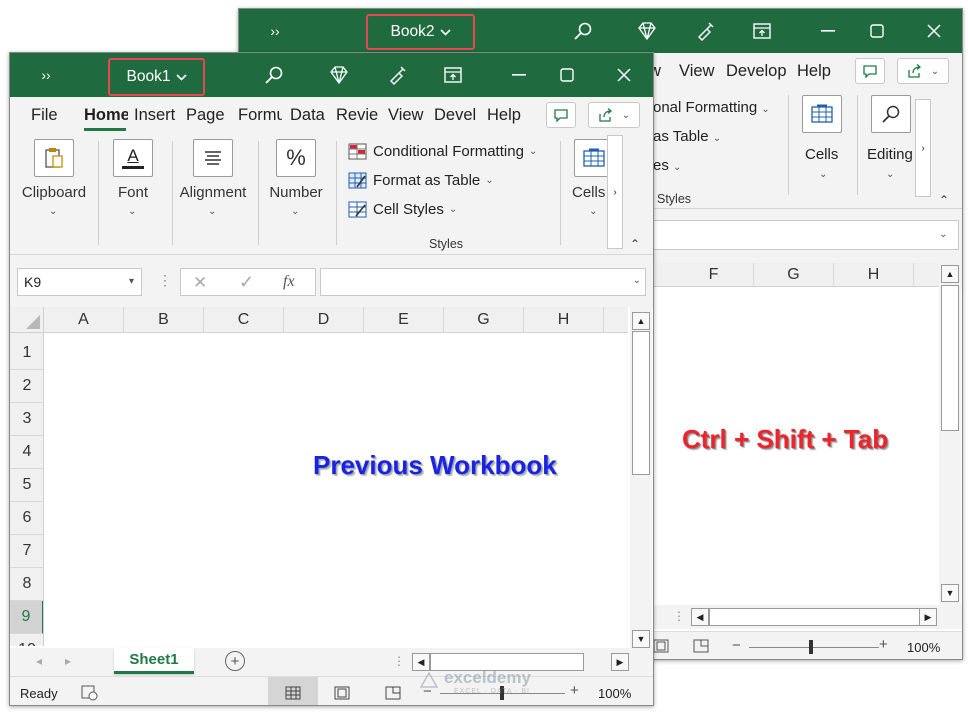 This screenshot has height=715, width=968. What do you see at coordinates (519, 75) in the screenshot?
I see `minimize-icon` at bounding box center [519, 75].